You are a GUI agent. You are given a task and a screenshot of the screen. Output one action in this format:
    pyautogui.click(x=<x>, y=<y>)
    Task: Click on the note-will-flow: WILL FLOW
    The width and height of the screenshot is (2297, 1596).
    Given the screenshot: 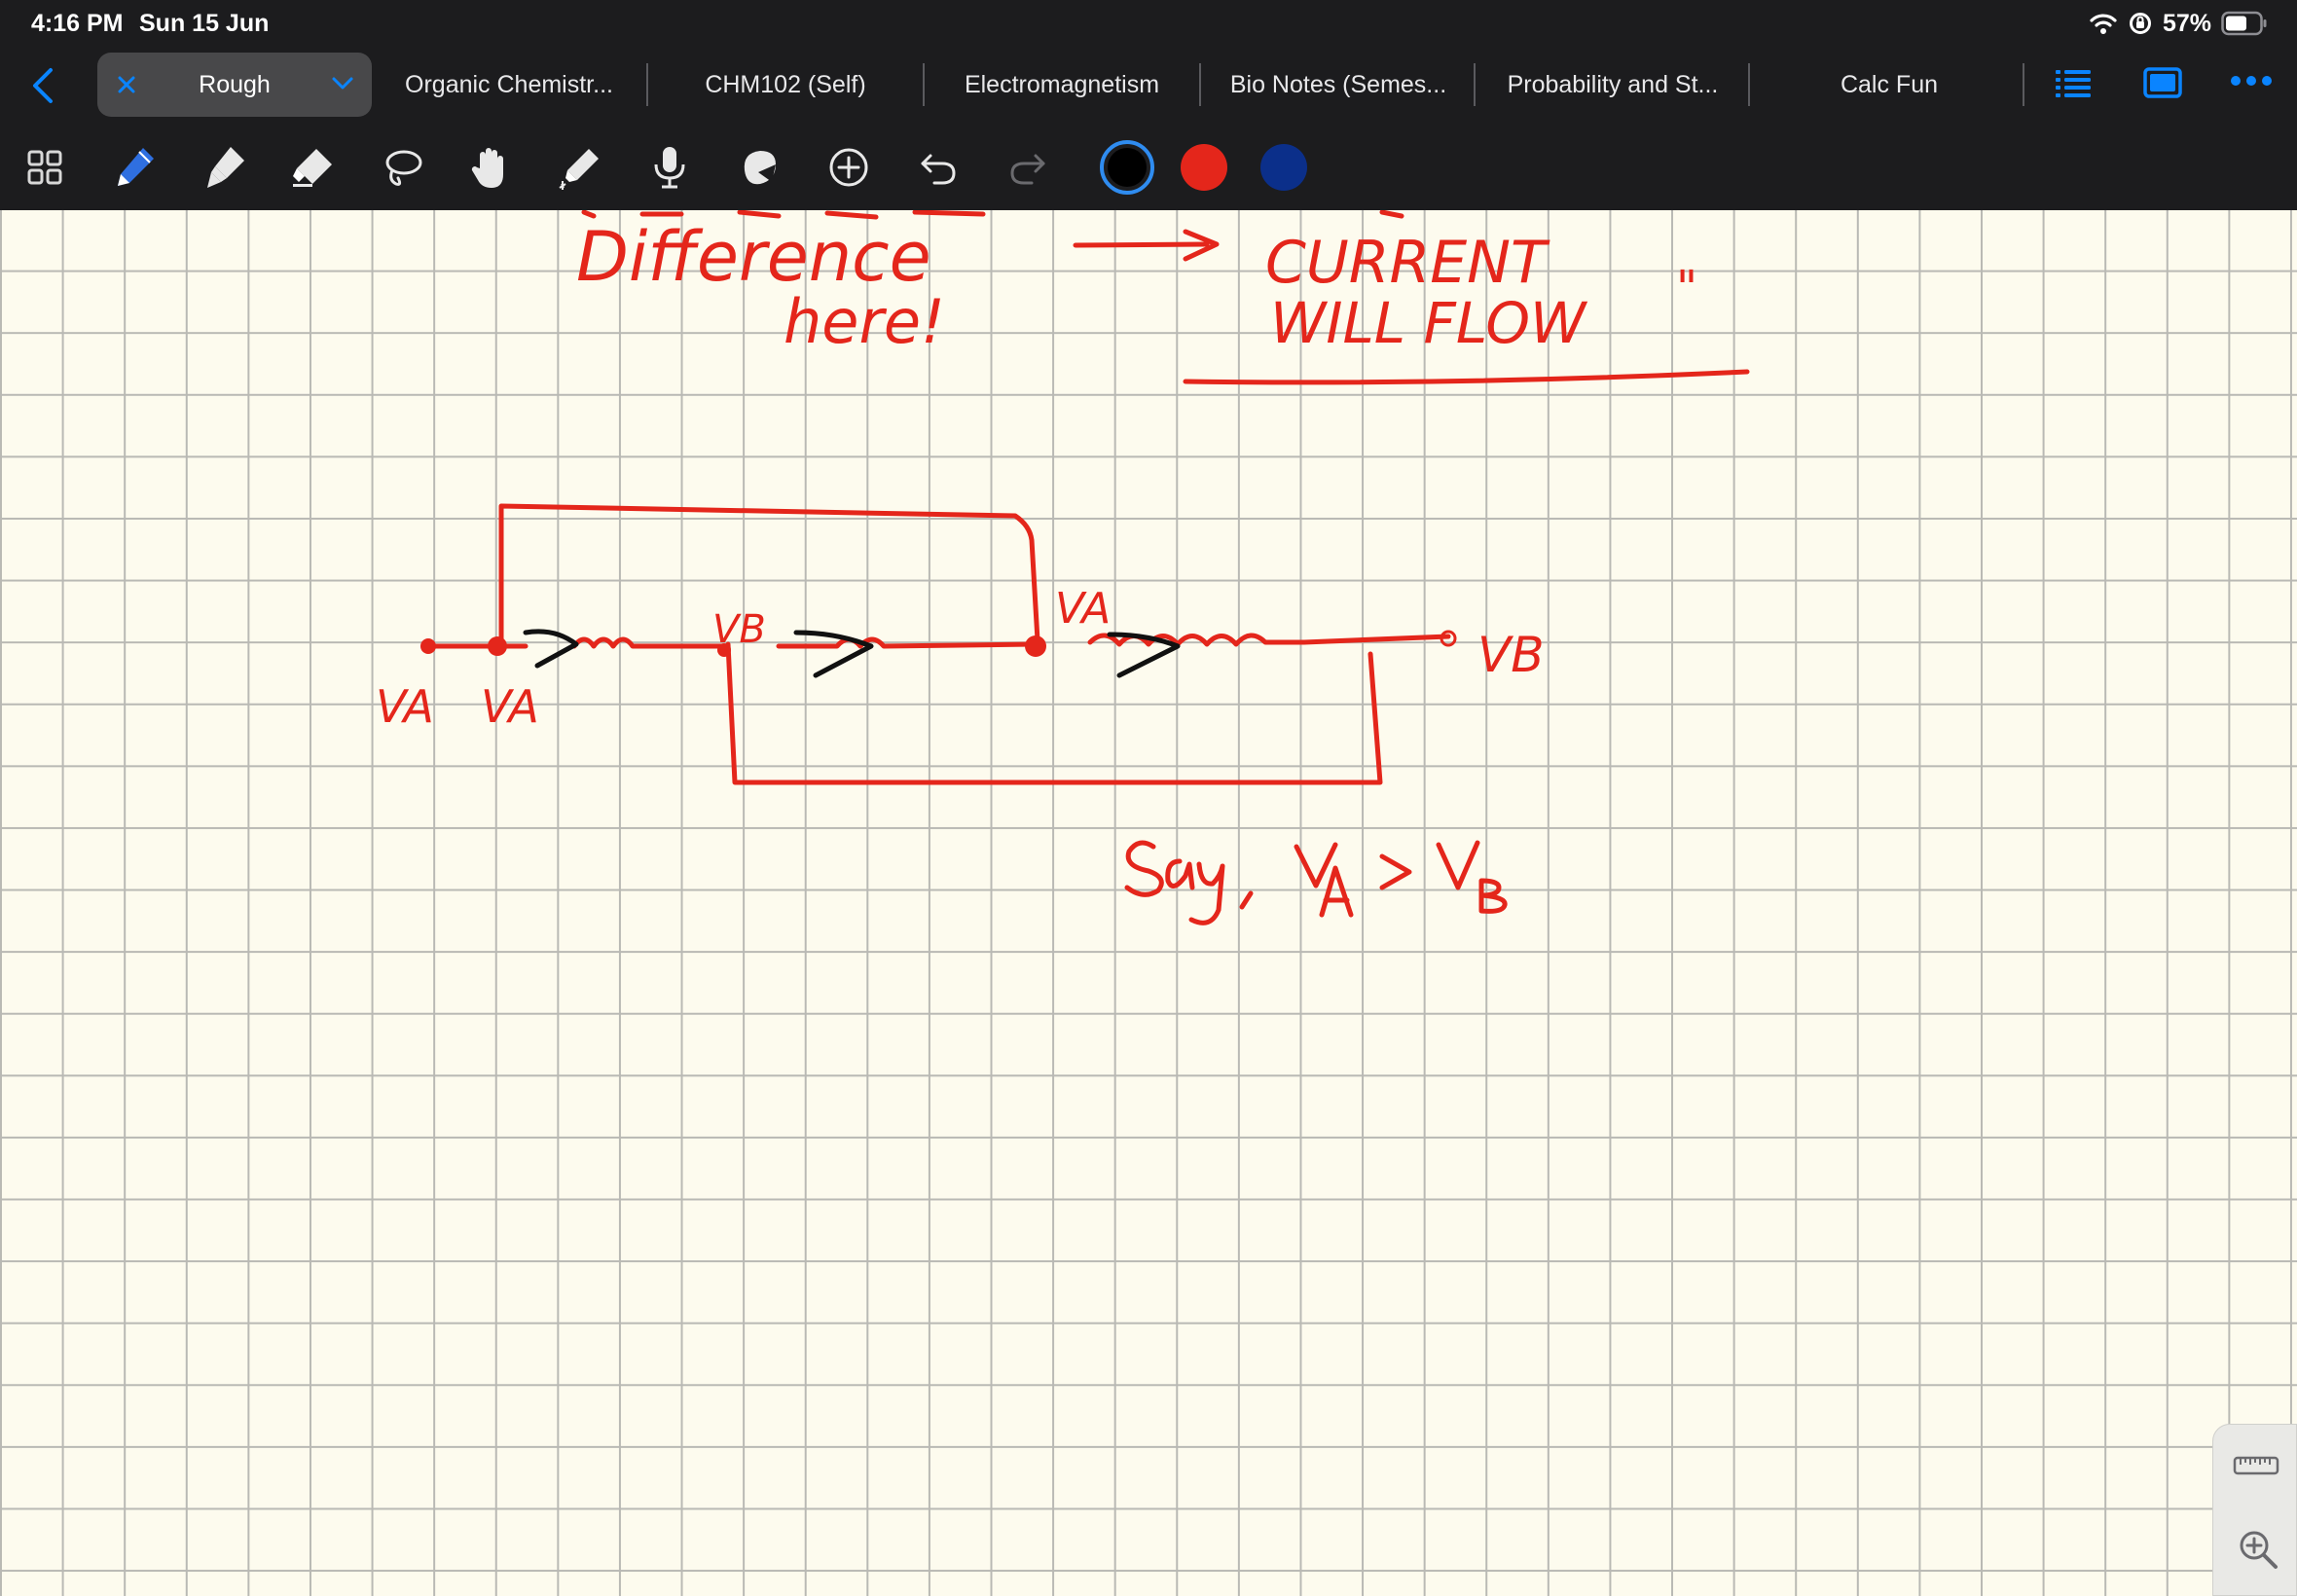 What is the action you would take?
    pyautogui.click(x=1429, y=323)
    